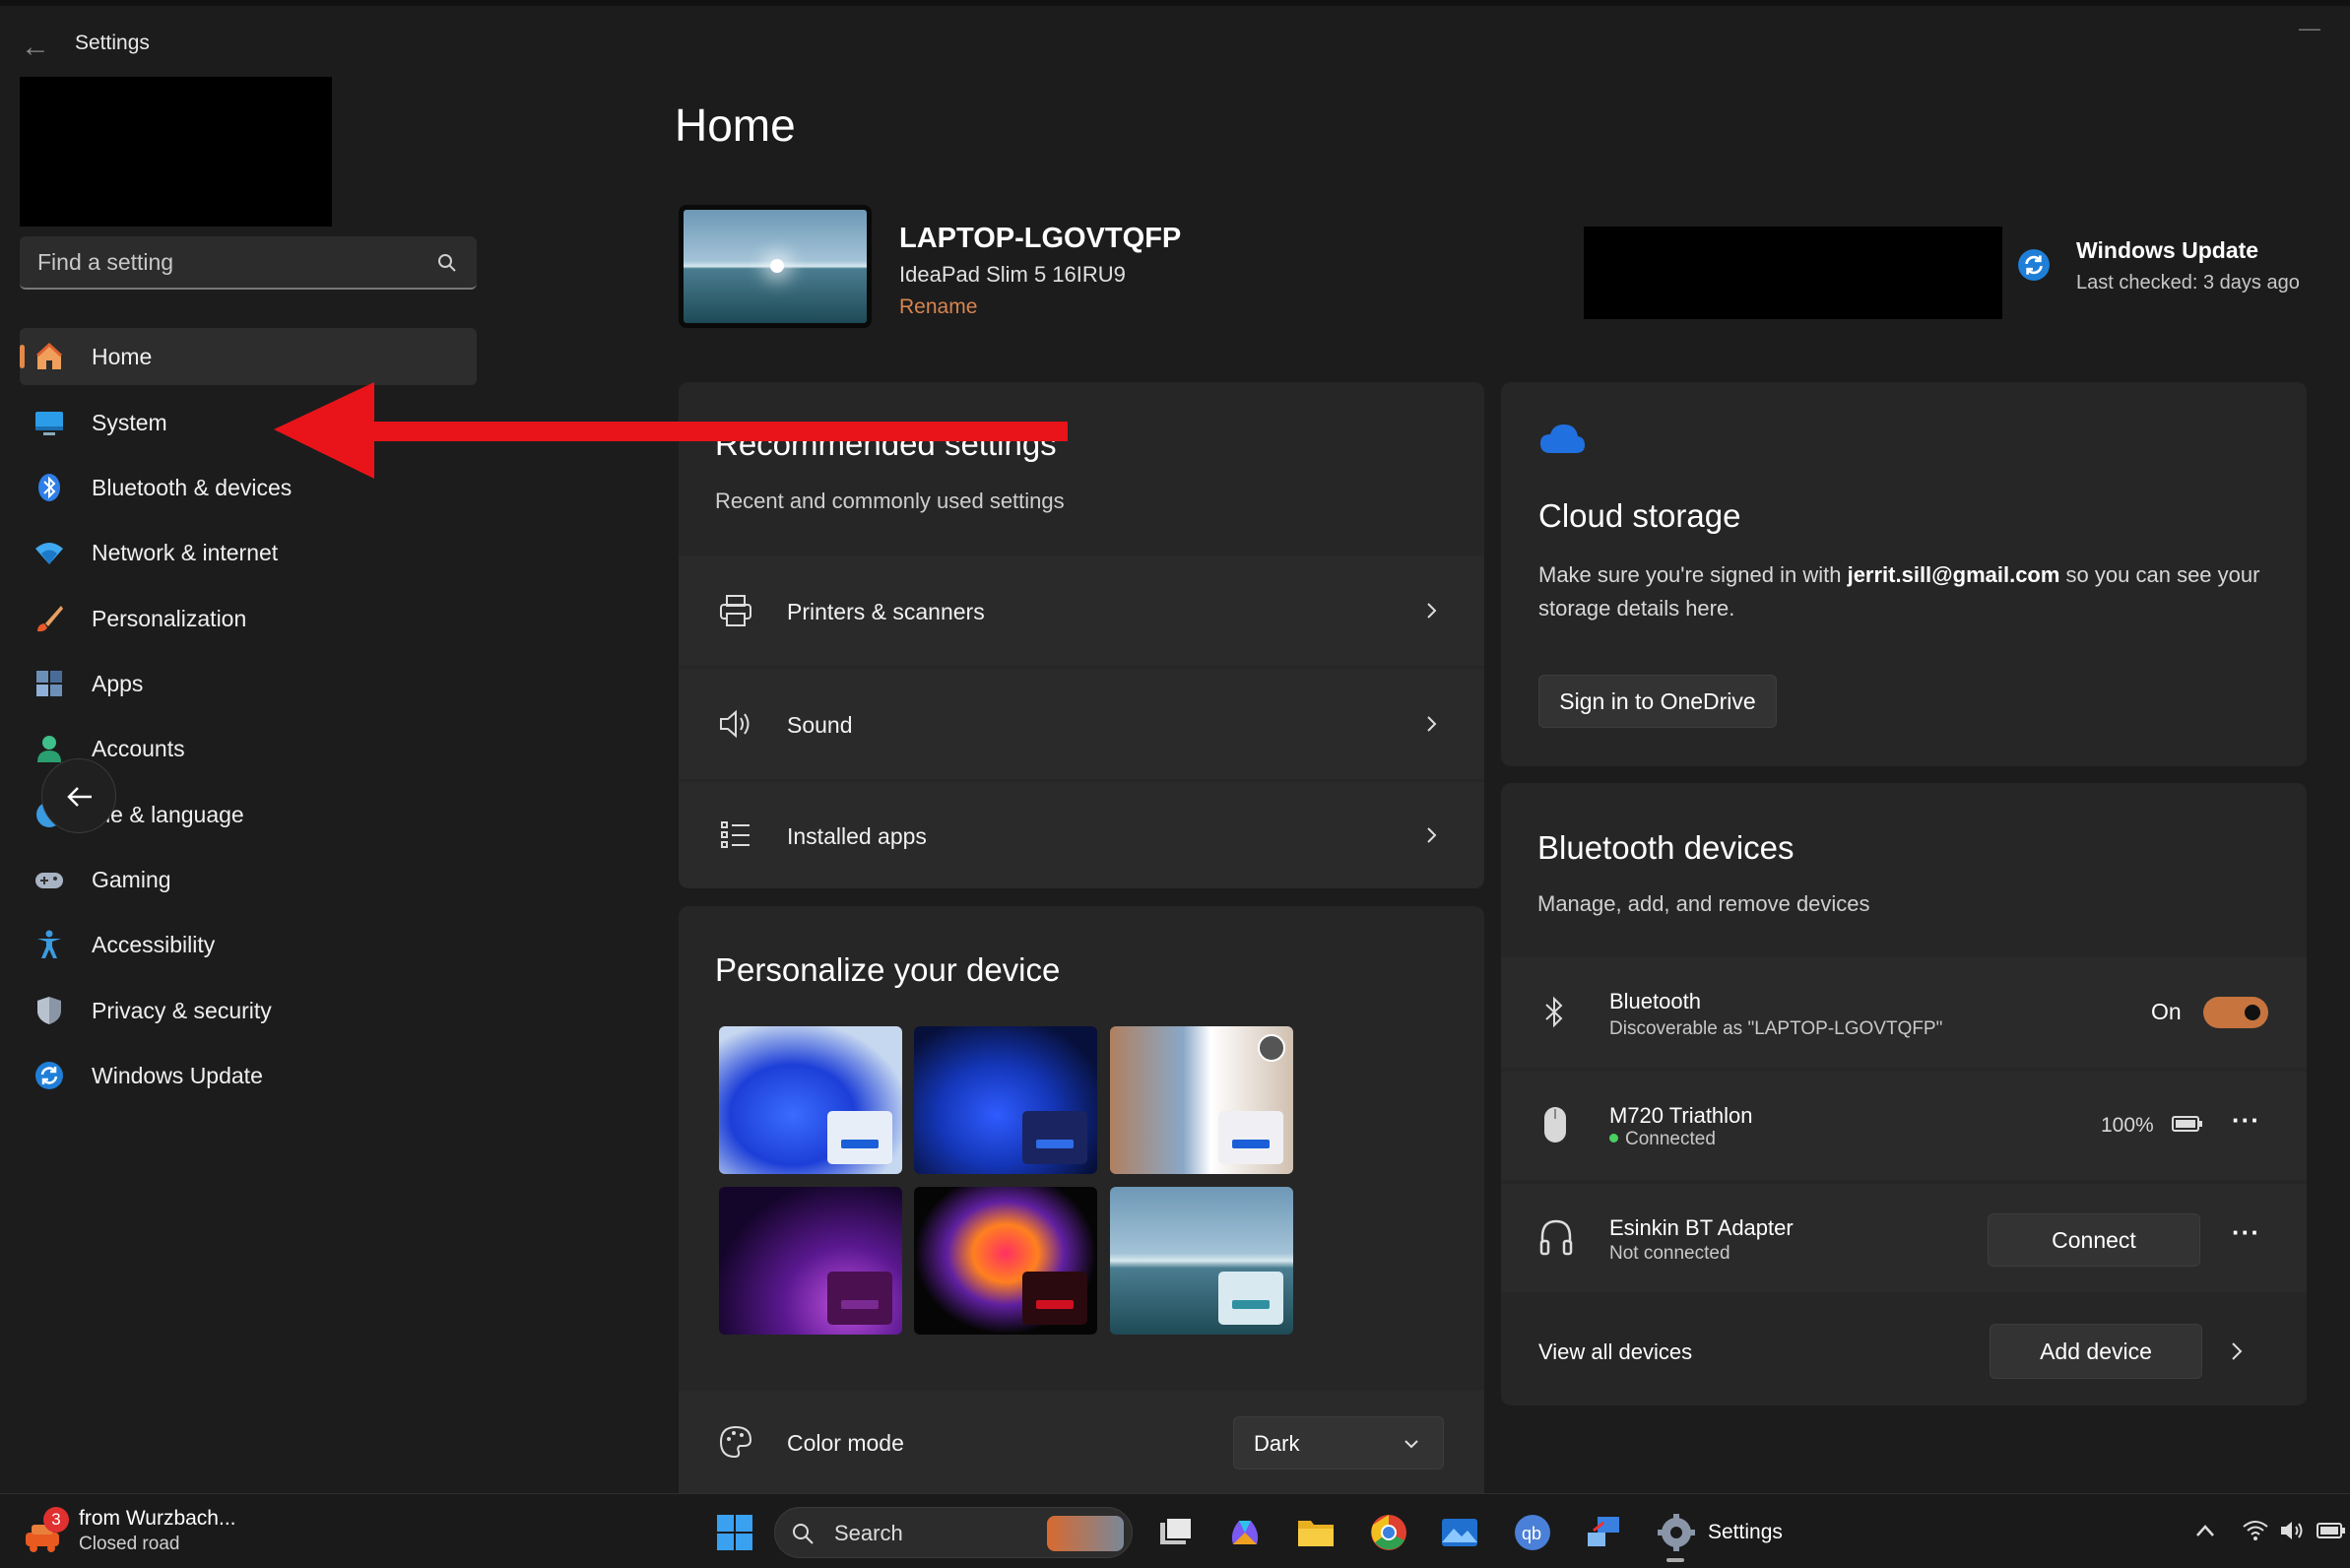 The width and height of the screenshot is (2350, 1568). Describe the element at coordinates (1459, 1533) in the screenshot. I see `photos-icon` at that location.